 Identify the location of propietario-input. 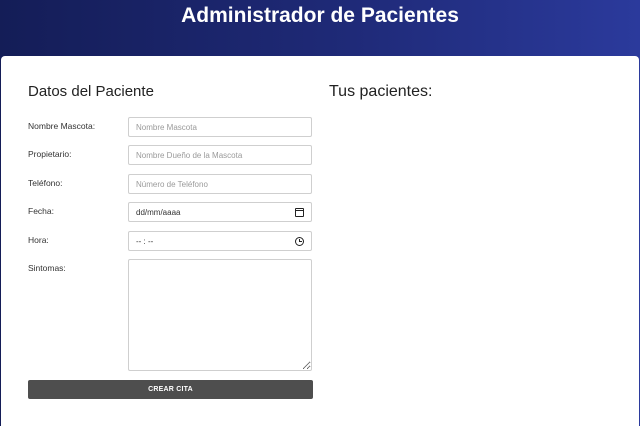
(220, 155).